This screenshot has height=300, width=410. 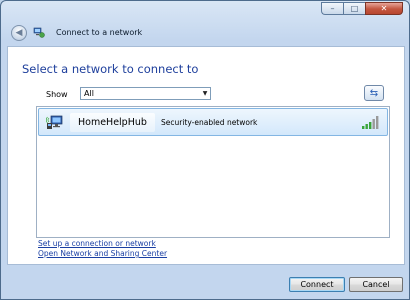 I want to click on show-label: Show, so click(x=57, y=94).